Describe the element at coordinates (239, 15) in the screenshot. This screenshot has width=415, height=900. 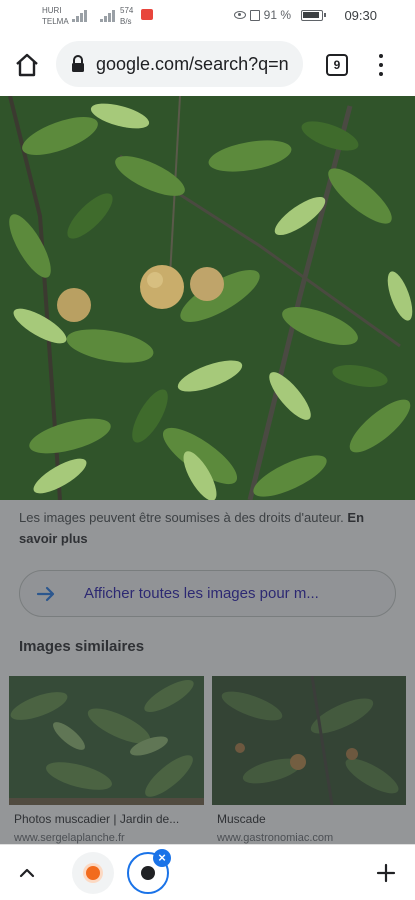
I see `eye-comfort-icon` at that location.